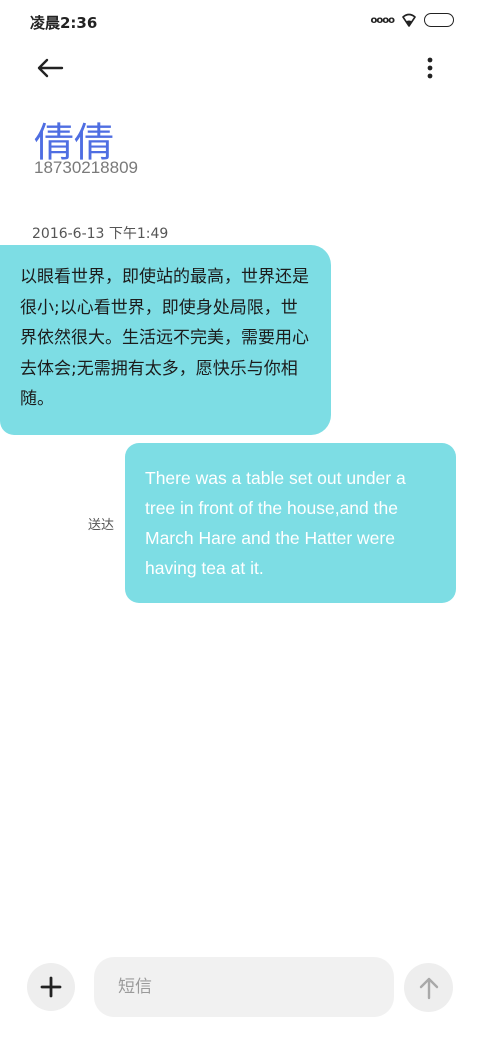 This screenshot has height=1040, width=480. I want to click on status-icons: oooo, so click(412, 20).